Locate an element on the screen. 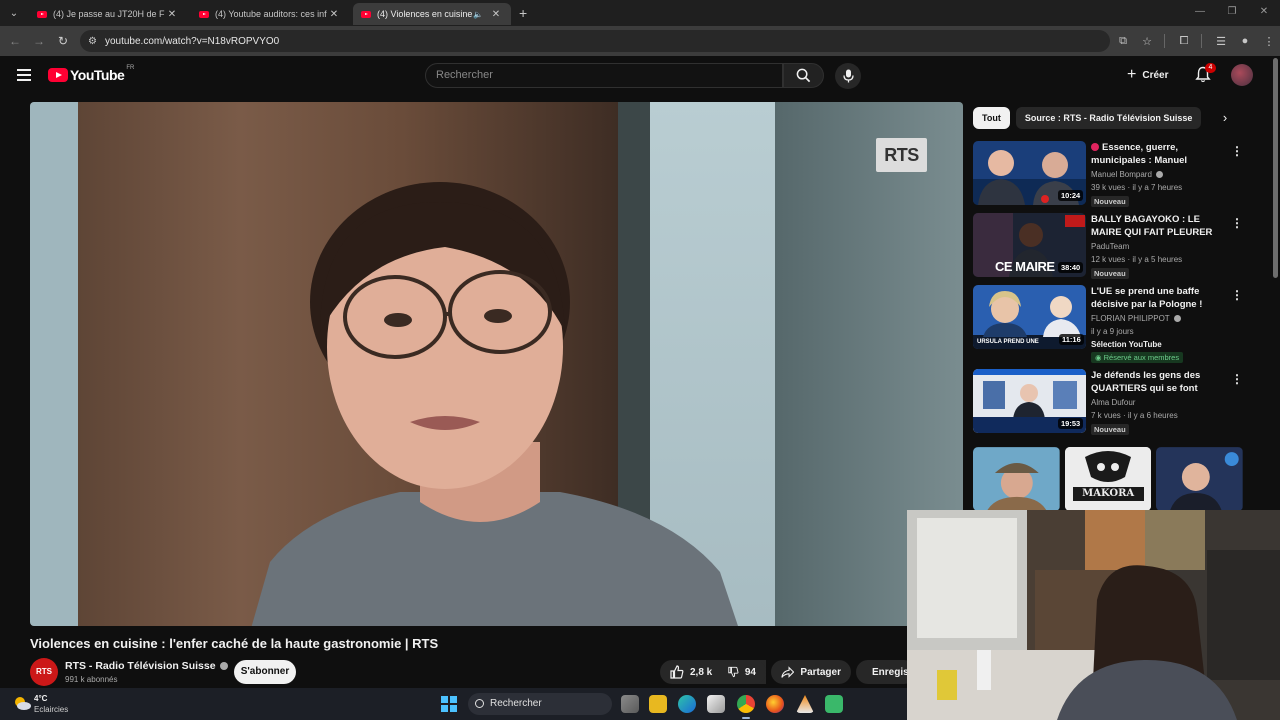 The width and height of the screenshot is (1280, 720). create-button: + Créer is located at coordinates (1147, 75).